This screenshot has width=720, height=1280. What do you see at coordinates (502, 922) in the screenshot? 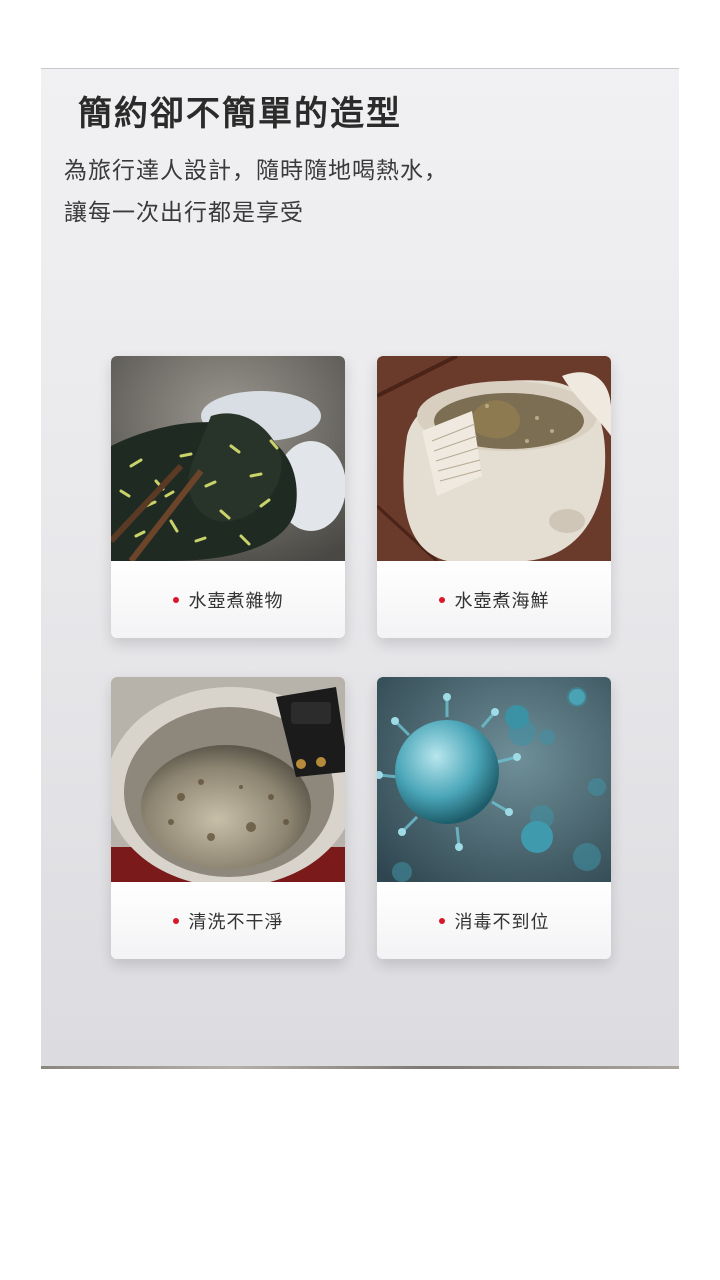
I see `card-label: 消毒不到位` at bounding box center [502, 922].